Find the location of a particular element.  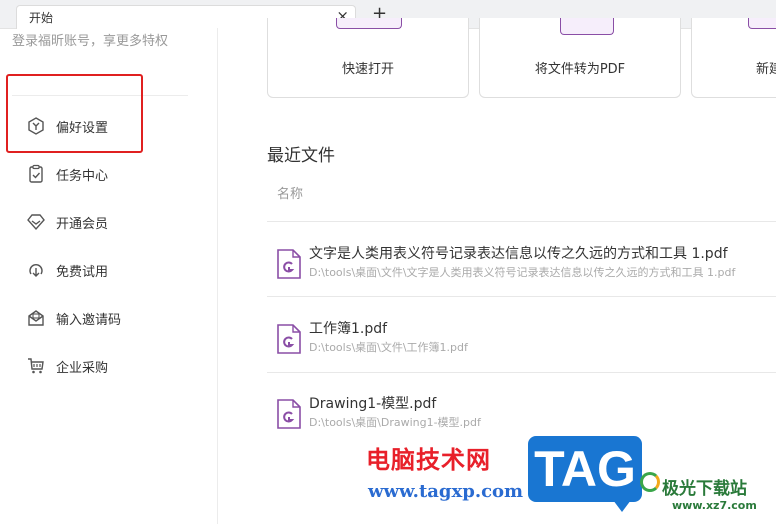

tab-label: 开始 is located at coordinates (41, 18).